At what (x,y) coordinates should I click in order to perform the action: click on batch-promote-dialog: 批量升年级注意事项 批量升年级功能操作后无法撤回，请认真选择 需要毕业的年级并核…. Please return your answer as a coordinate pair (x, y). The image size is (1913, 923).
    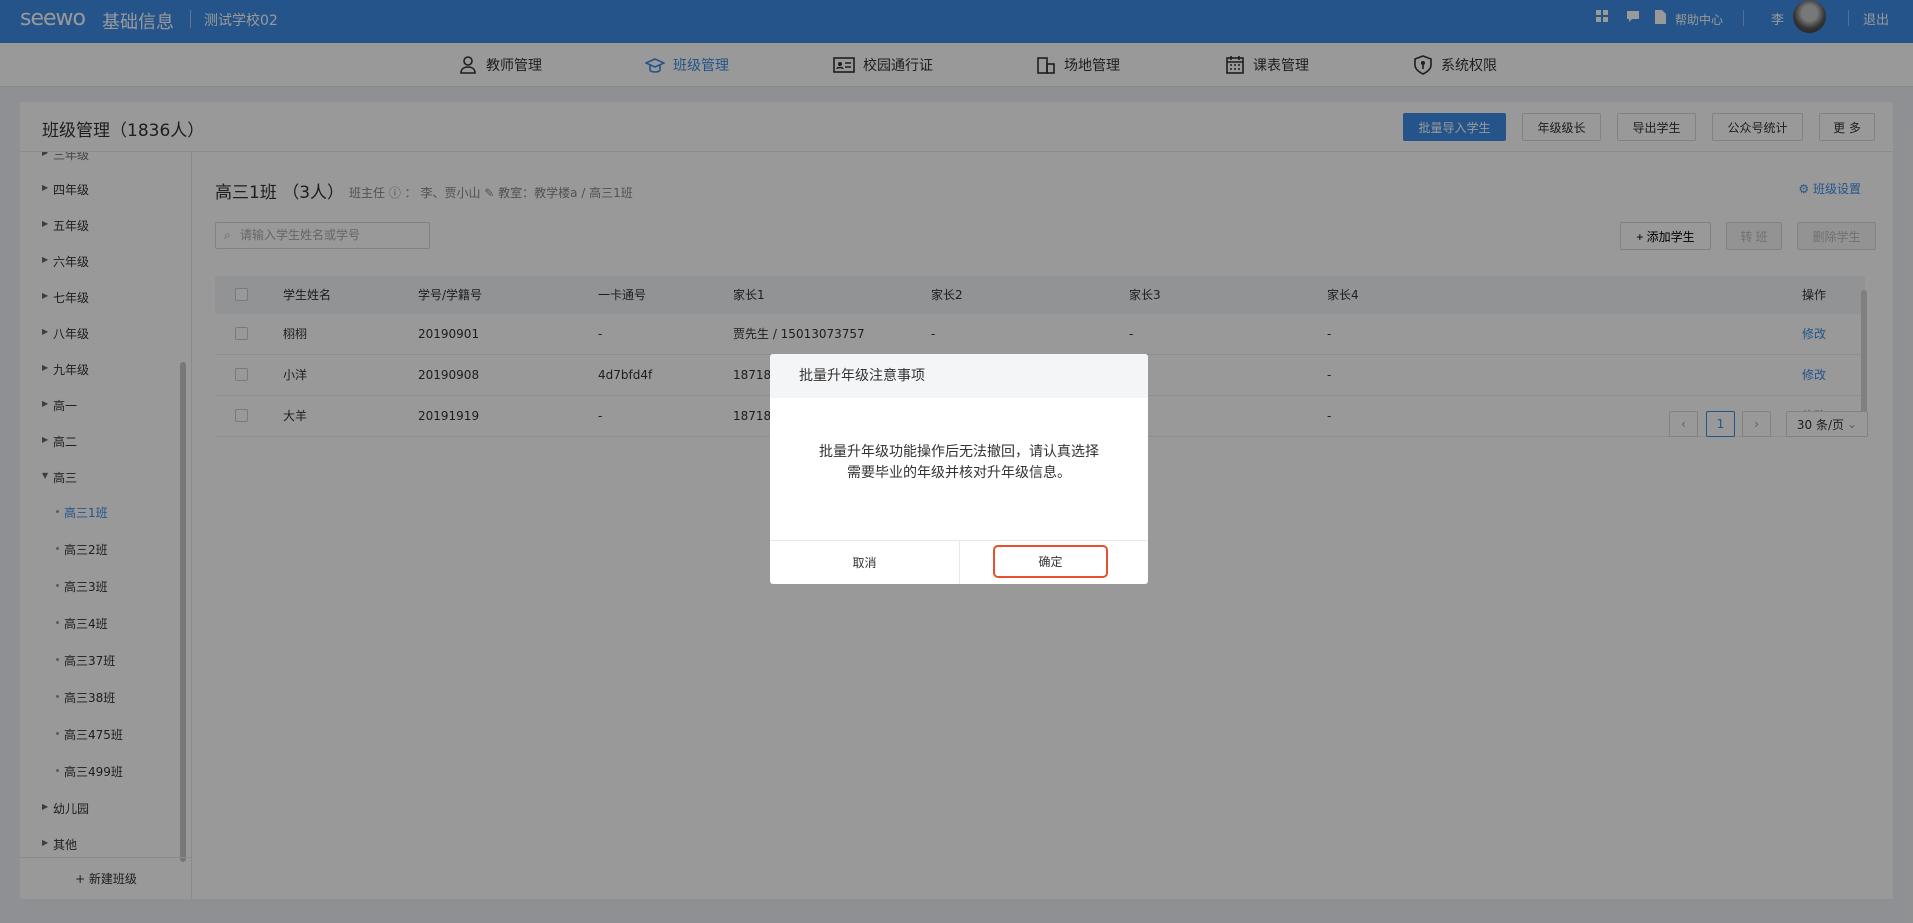
    Looking at the image, I should click on (959, 469).